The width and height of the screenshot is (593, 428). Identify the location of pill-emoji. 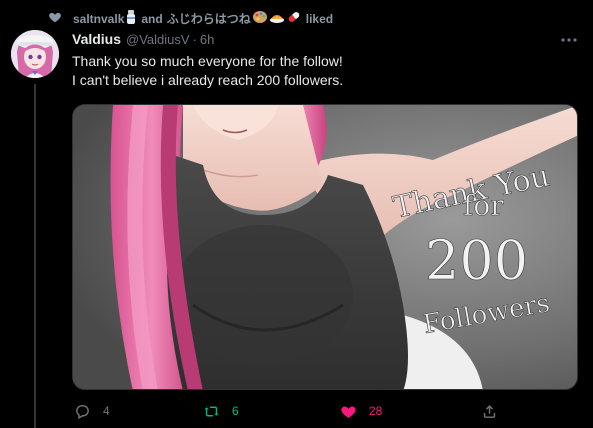
(294, 18).